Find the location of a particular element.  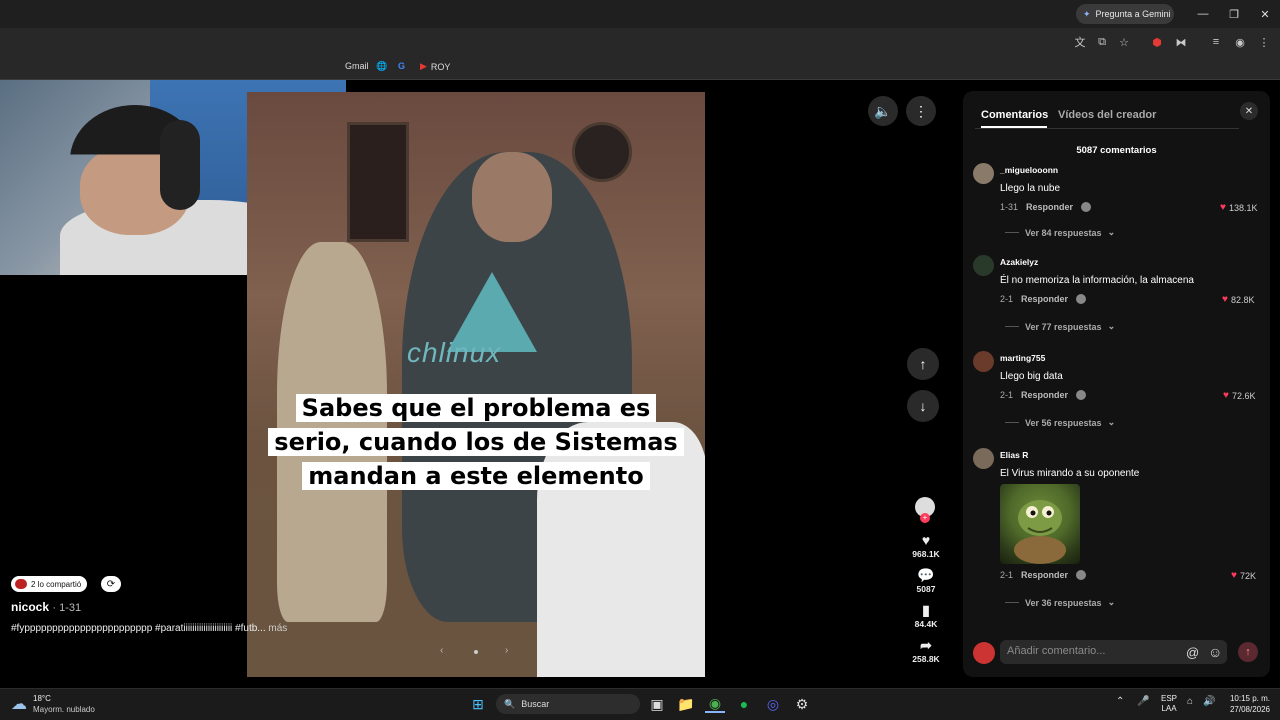

more-options-icon: ⋮ is located at coordinates (921, 111).